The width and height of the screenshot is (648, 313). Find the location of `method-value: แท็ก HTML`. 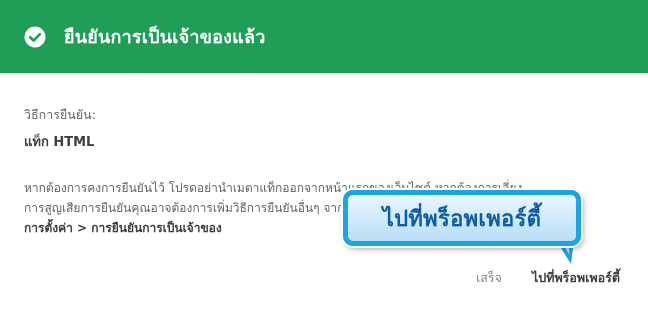

method-value: แท็ก HTML is located at coordinates (59, 142).